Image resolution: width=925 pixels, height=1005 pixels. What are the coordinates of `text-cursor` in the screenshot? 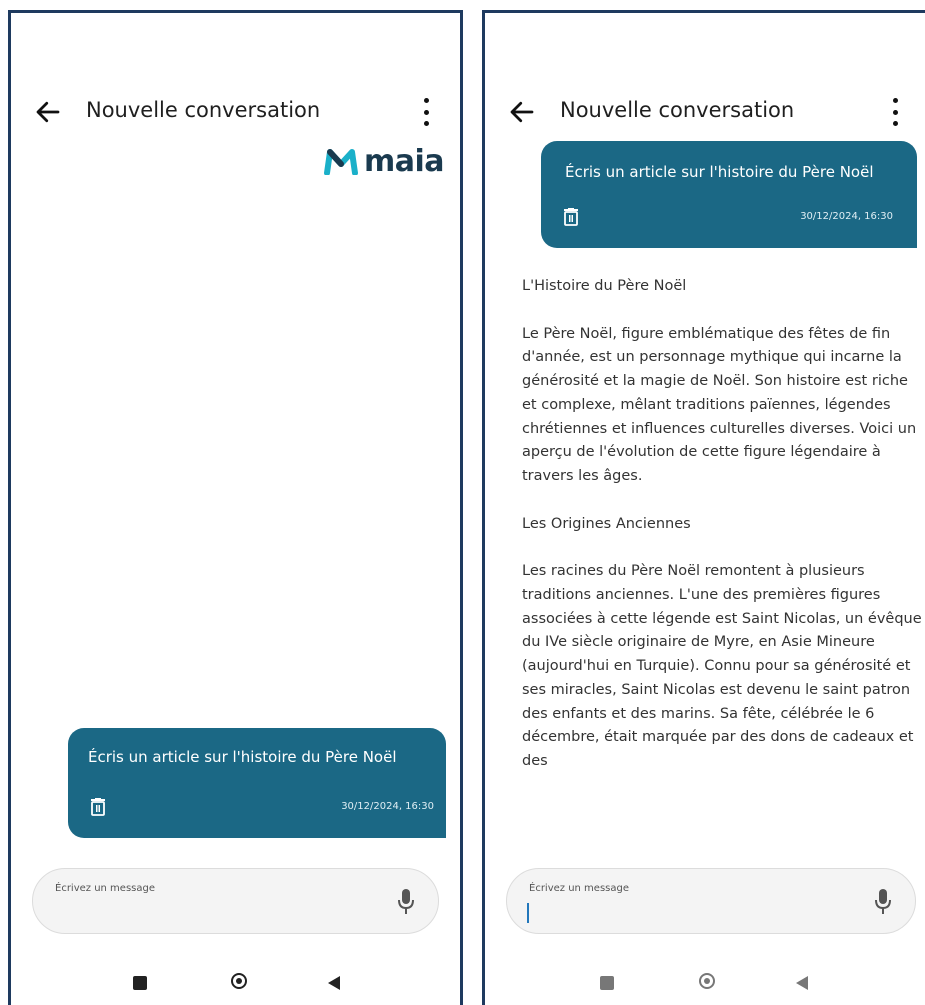 It's located at (528, 913).